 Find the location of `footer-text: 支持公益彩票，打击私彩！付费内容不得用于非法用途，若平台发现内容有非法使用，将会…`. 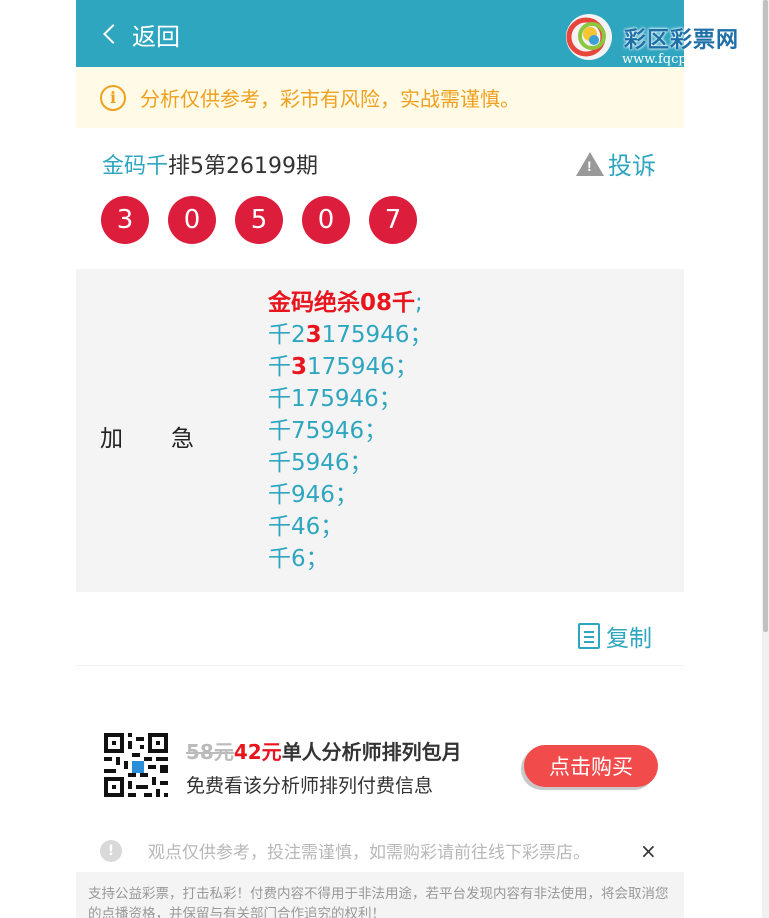

footer-text: 支持公益彩票，打击私彩！付费内容不得用于非法用途，若平台发现内容有非法使用，将会… is located at coordinates (378, 902).